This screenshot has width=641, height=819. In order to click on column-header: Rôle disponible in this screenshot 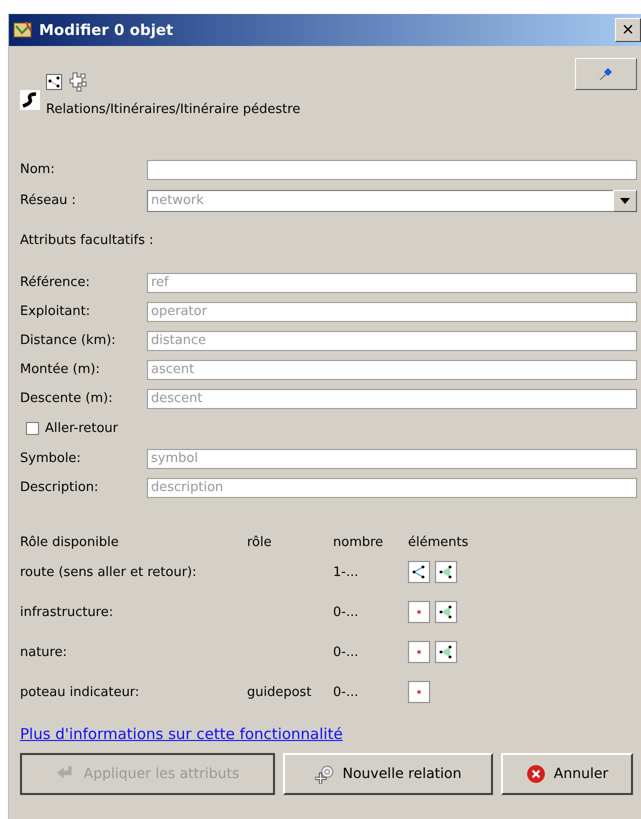, I will do `click(70, 542)`.